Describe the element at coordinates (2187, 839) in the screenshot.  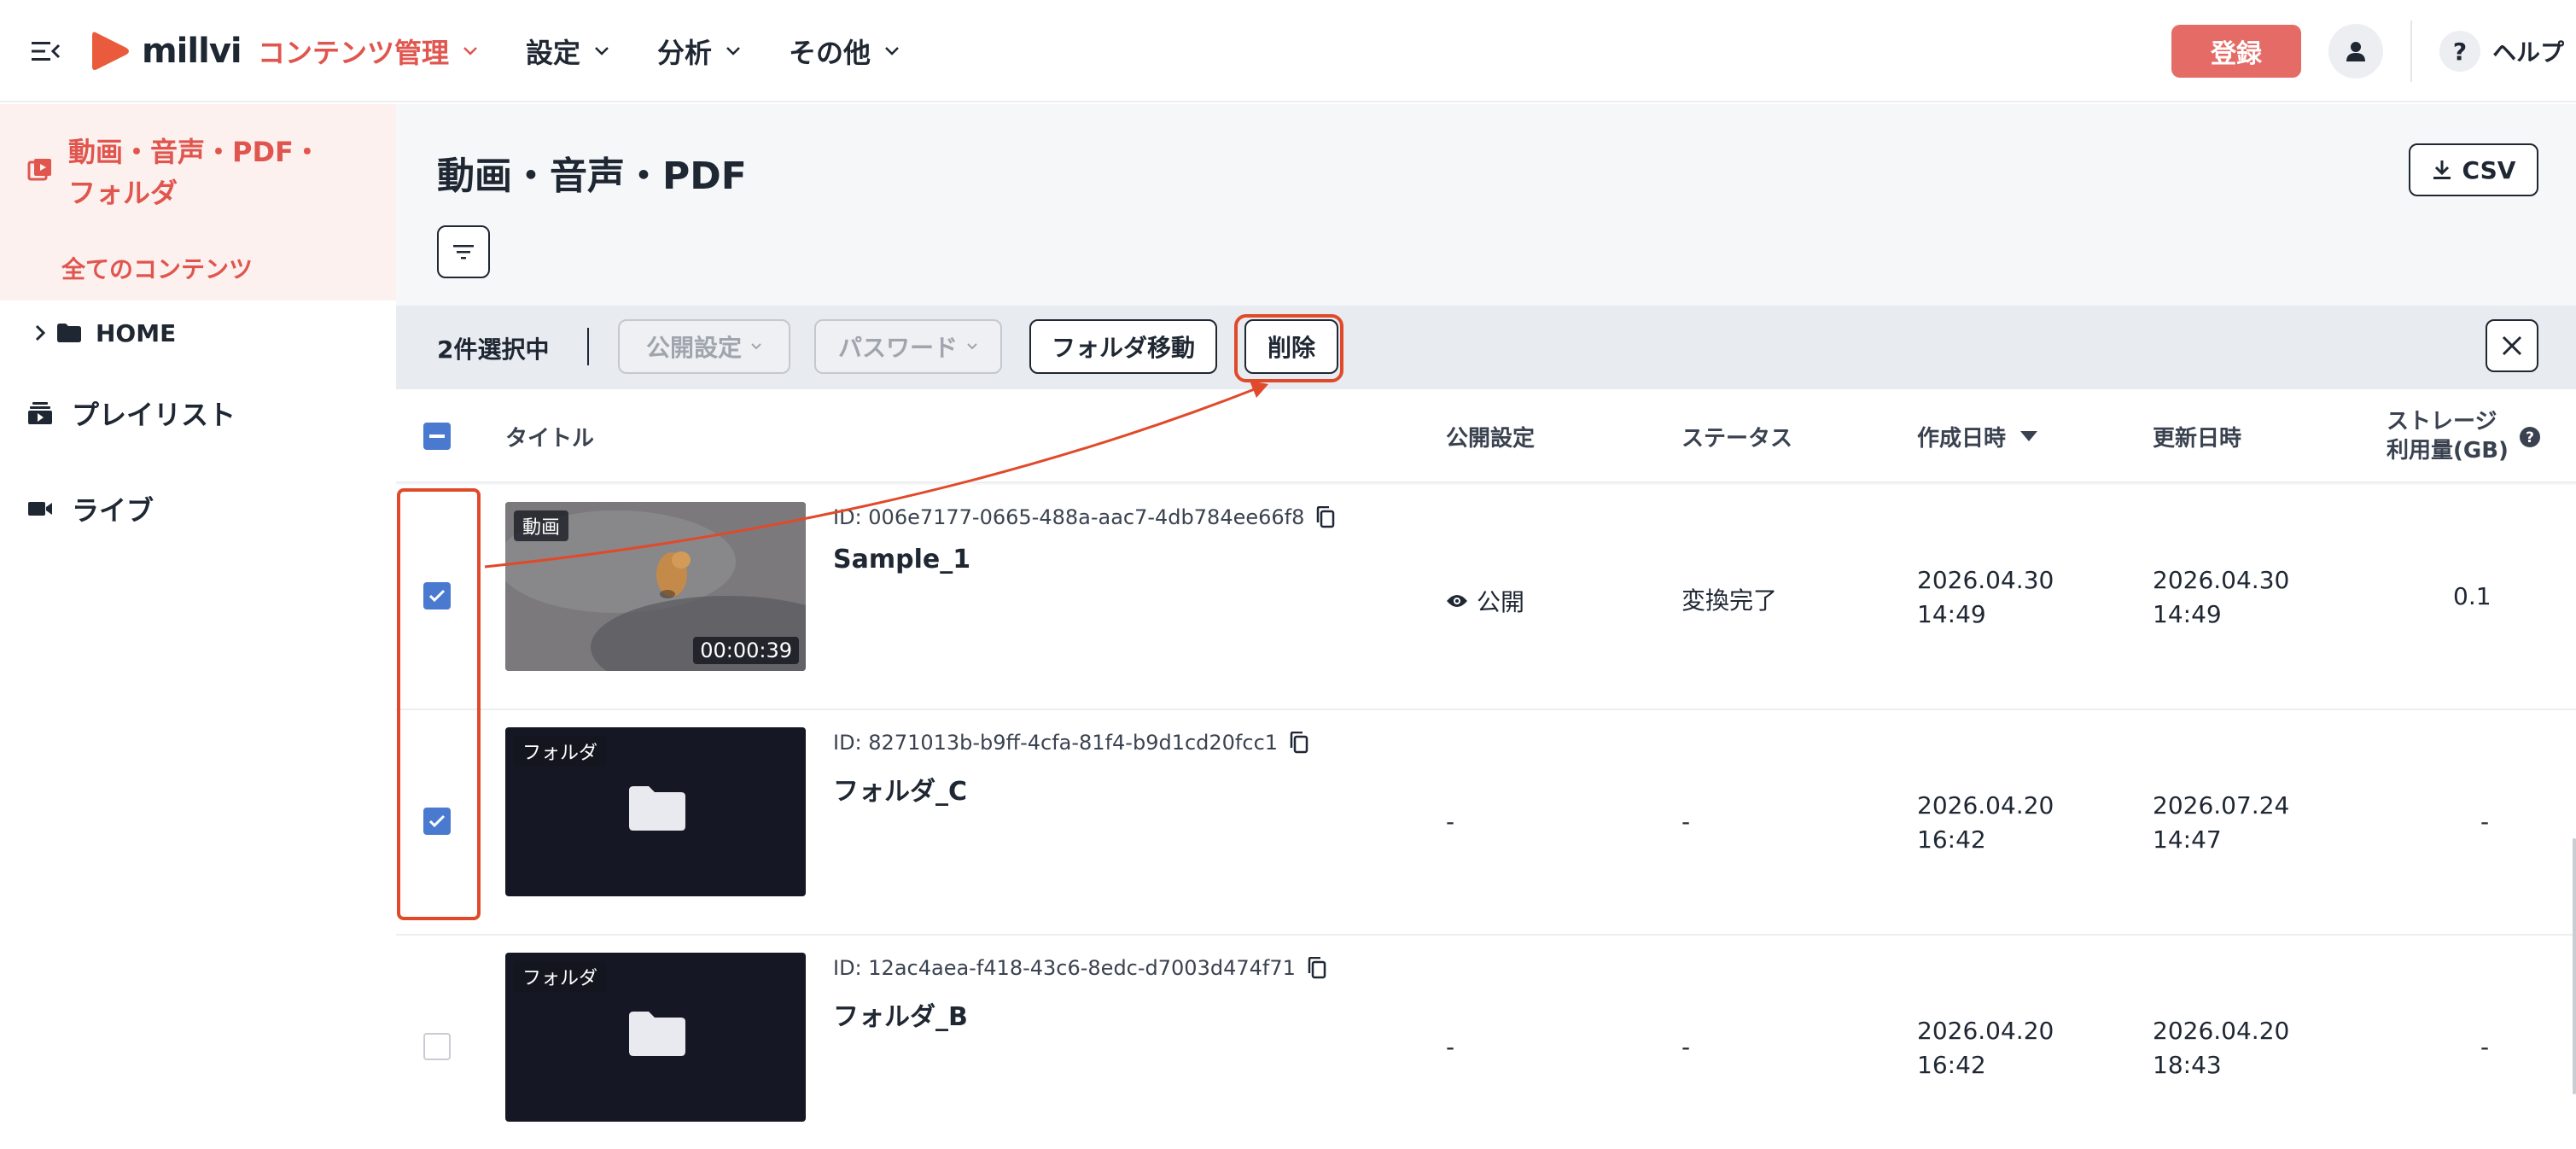
I see `updated-time: 14:47` at that location.